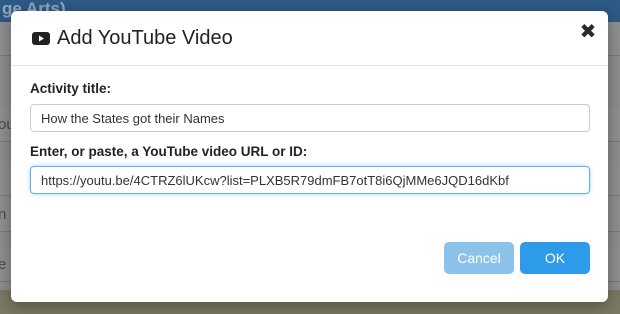  Describe the element at coordinates (41, 38) in the screenshot. I see `youtube-icon` at that location.